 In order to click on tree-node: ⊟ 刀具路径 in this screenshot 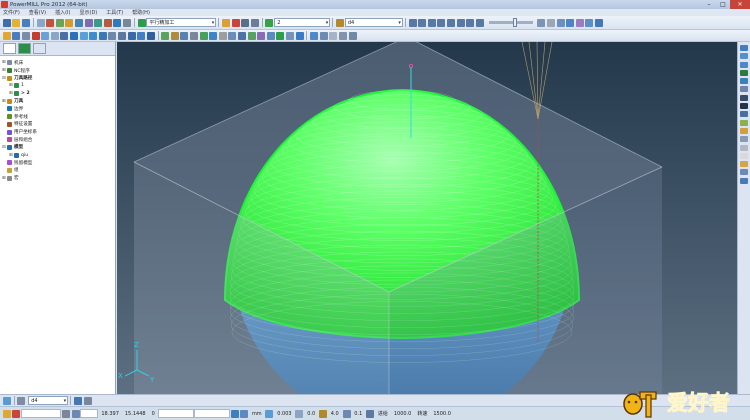, I will do `click(58, 78)`.